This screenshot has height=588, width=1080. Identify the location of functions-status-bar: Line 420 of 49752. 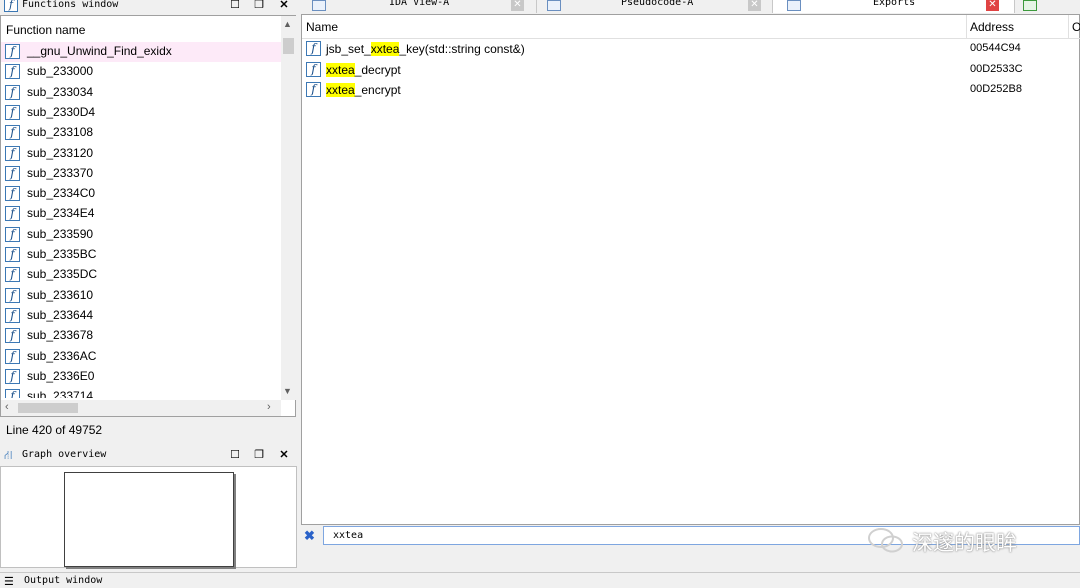
(148, 429).